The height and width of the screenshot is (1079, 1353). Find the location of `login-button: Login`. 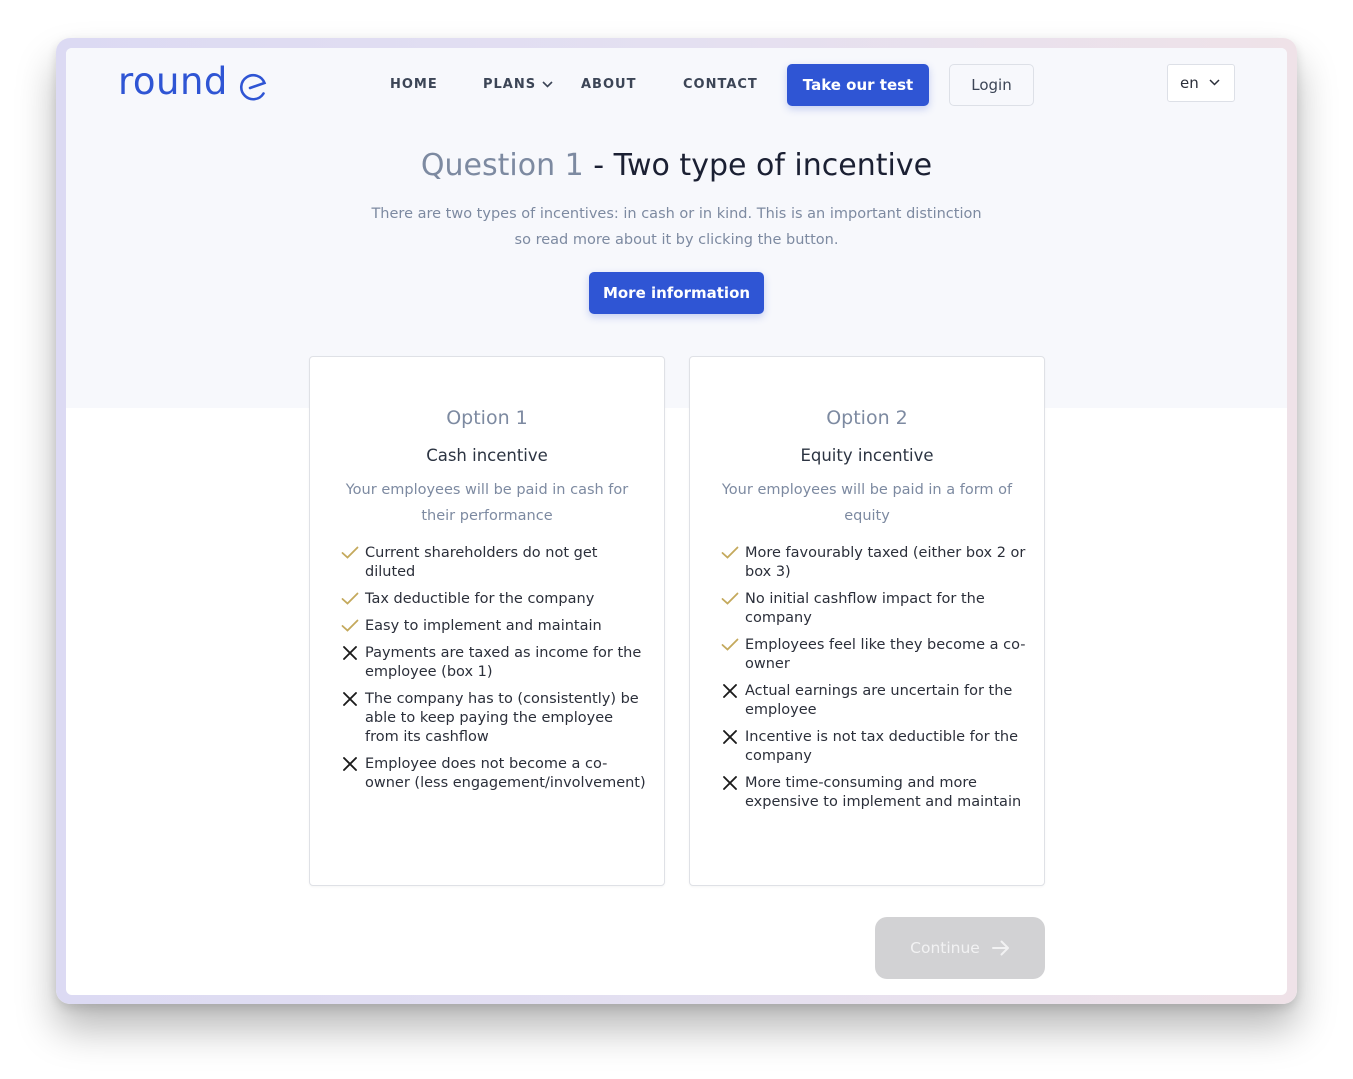

login-button: Login is located at coordinates (991, 85).